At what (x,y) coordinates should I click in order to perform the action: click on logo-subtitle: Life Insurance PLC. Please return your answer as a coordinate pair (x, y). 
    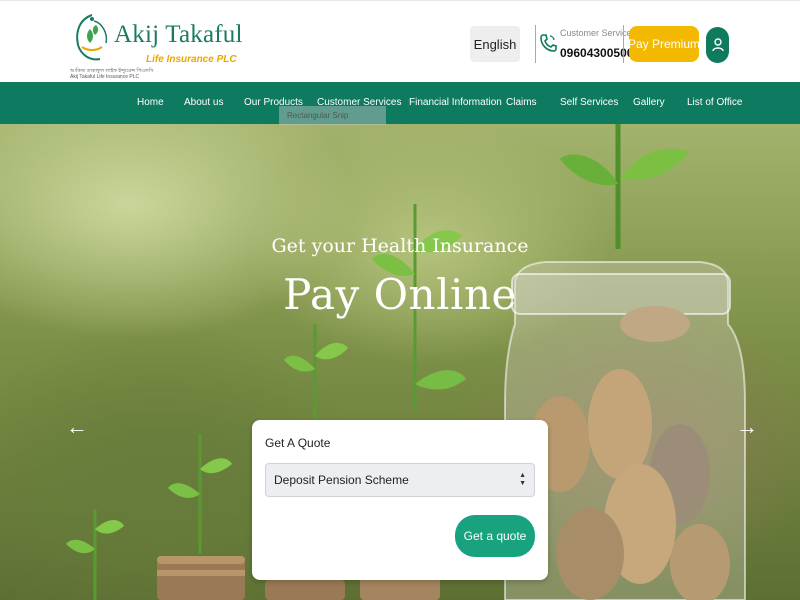
    Looking at the image, I should click on (191, 59).